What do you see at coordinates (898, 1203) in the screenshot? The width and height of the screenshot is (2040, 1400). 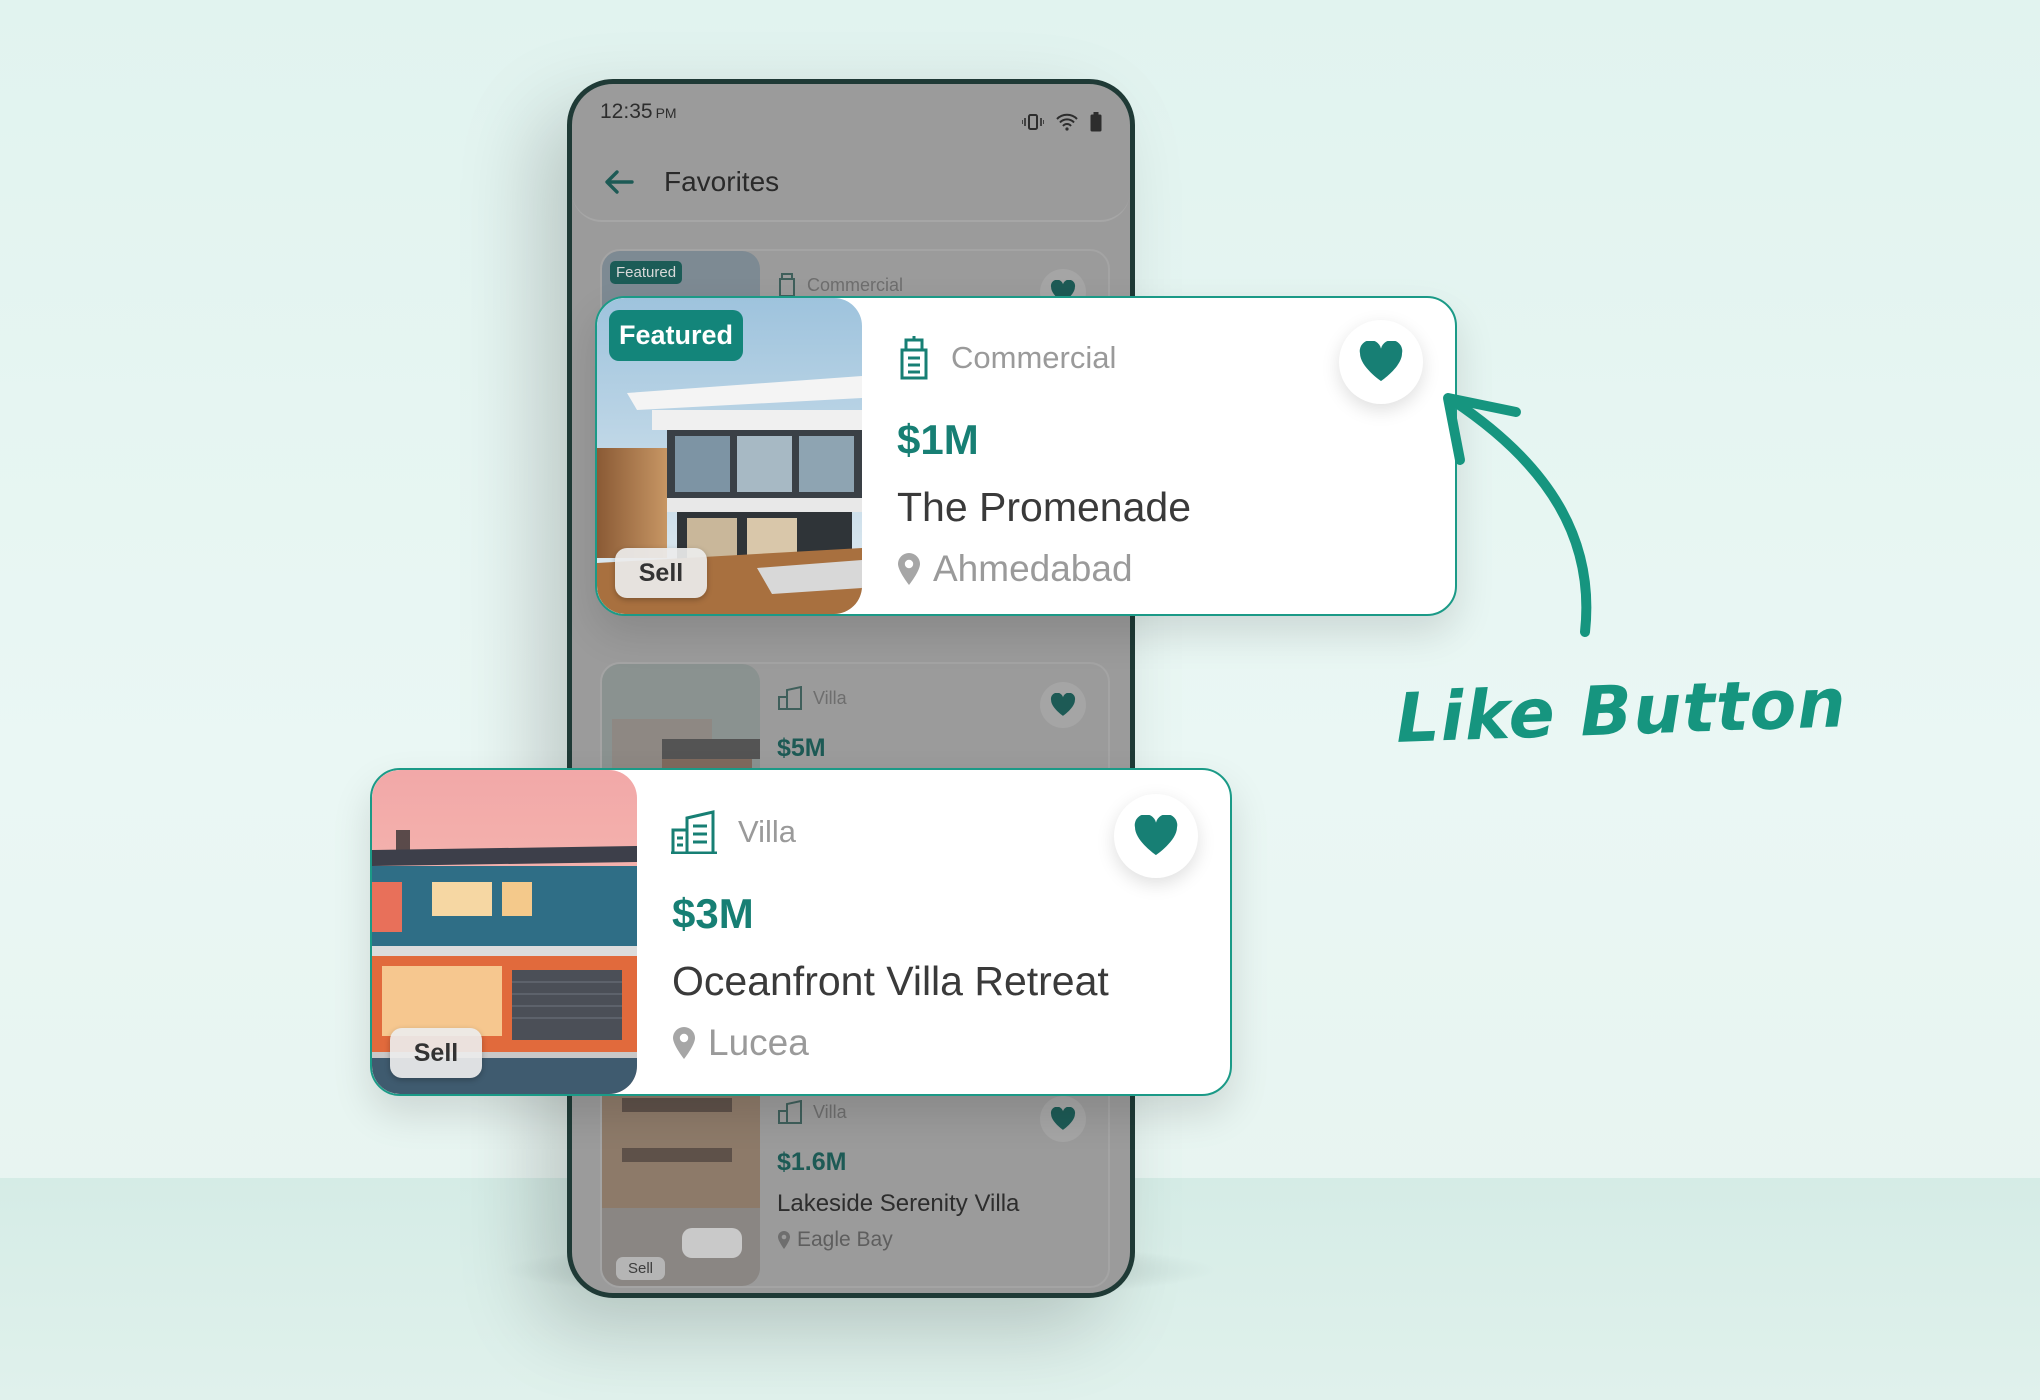 I see `property-name: Lakeside Serenity Villa` at bounding box center [898, 1203].